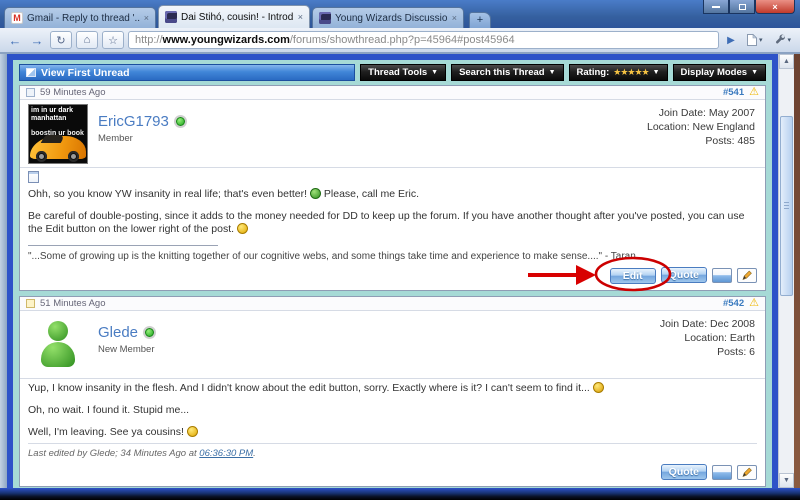 The height and width of the screenshot is (500, 800). I want to click on display-modes-button: Display Modes ▼, so click(719, 72).